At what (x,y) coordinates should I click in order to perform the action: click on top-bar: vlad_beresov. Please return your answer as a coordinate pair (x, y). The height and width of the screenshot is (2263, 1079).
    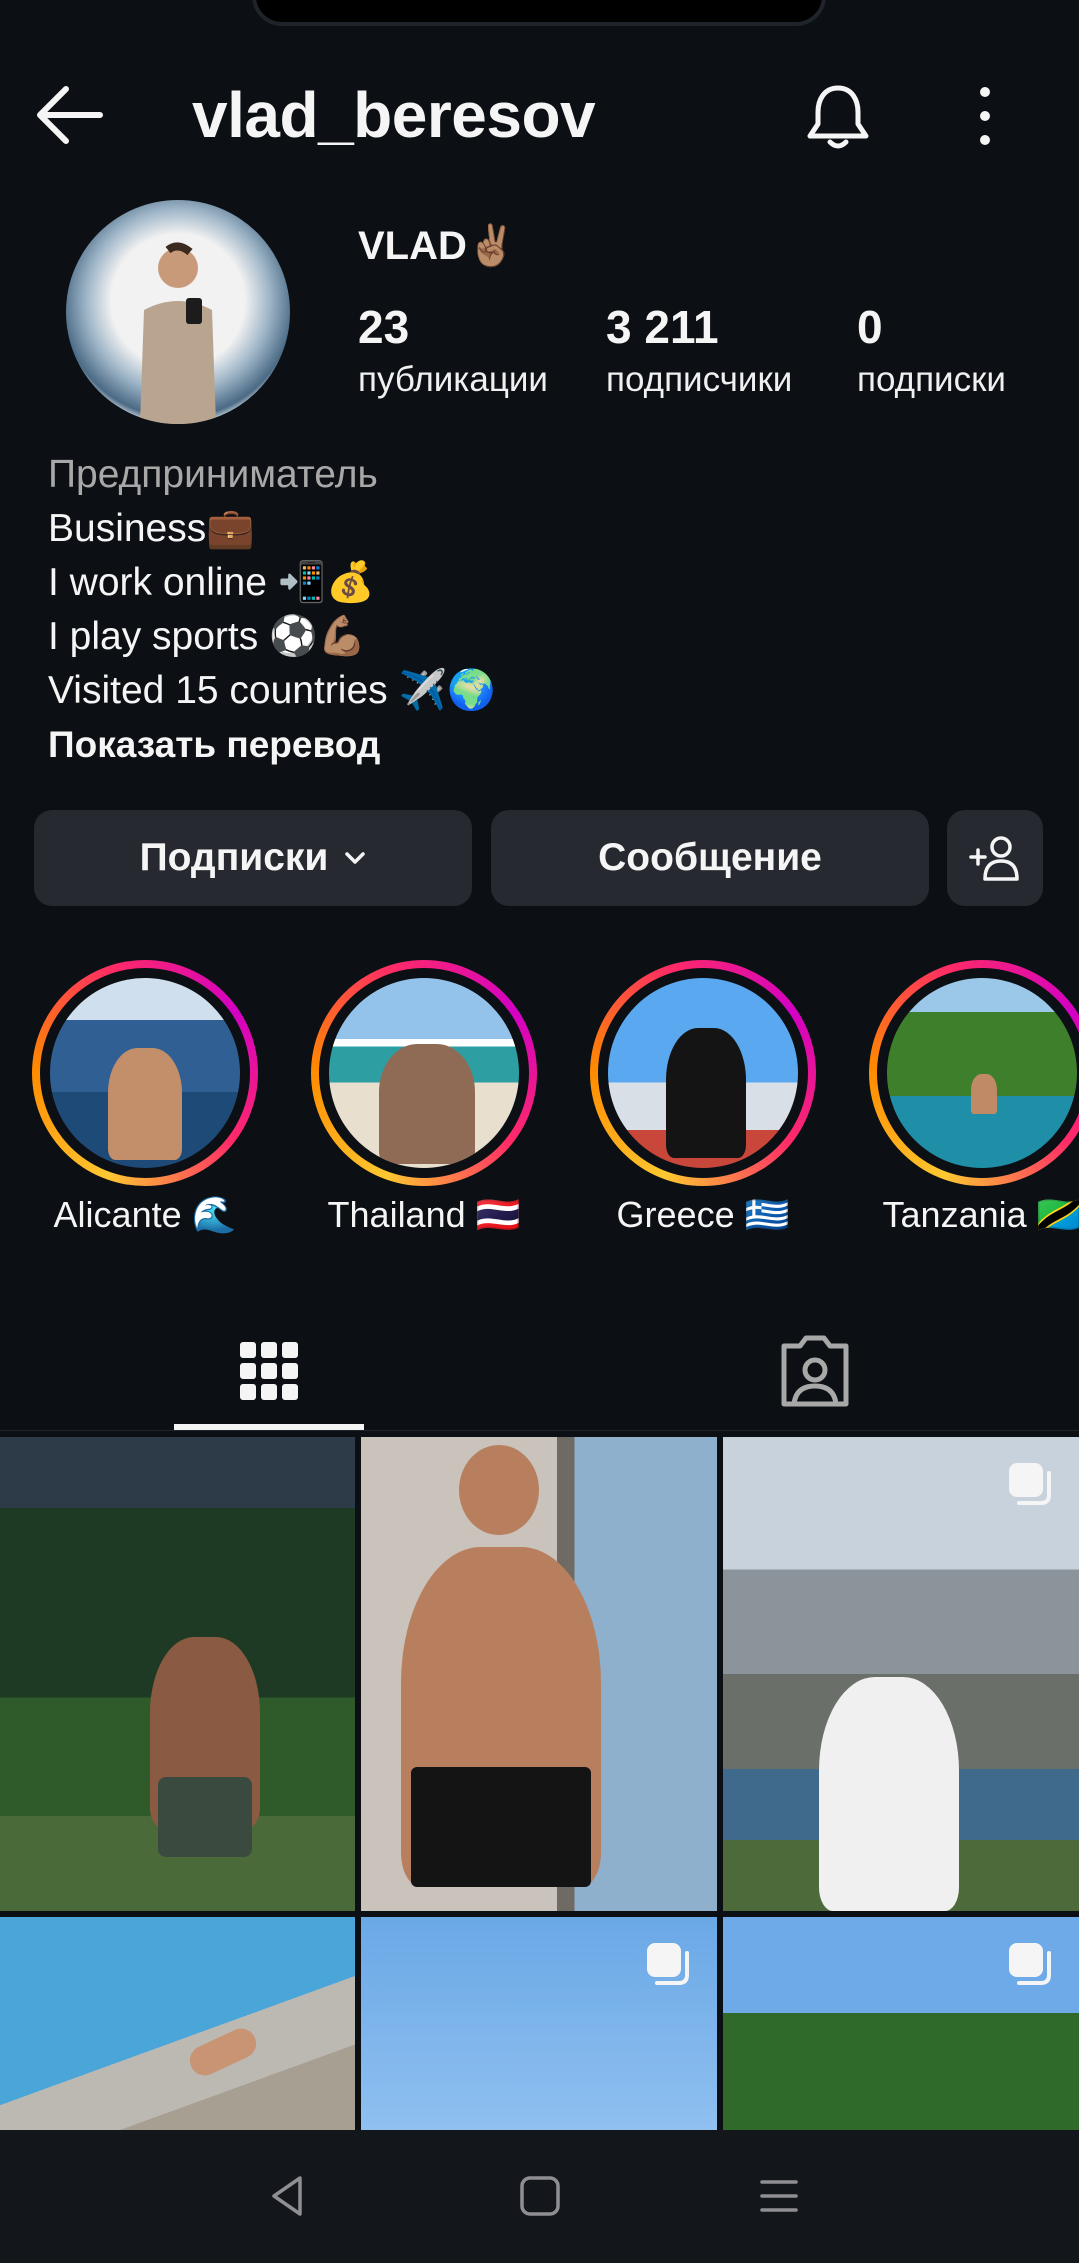
    Looking at the image, I should click on (539, 115).